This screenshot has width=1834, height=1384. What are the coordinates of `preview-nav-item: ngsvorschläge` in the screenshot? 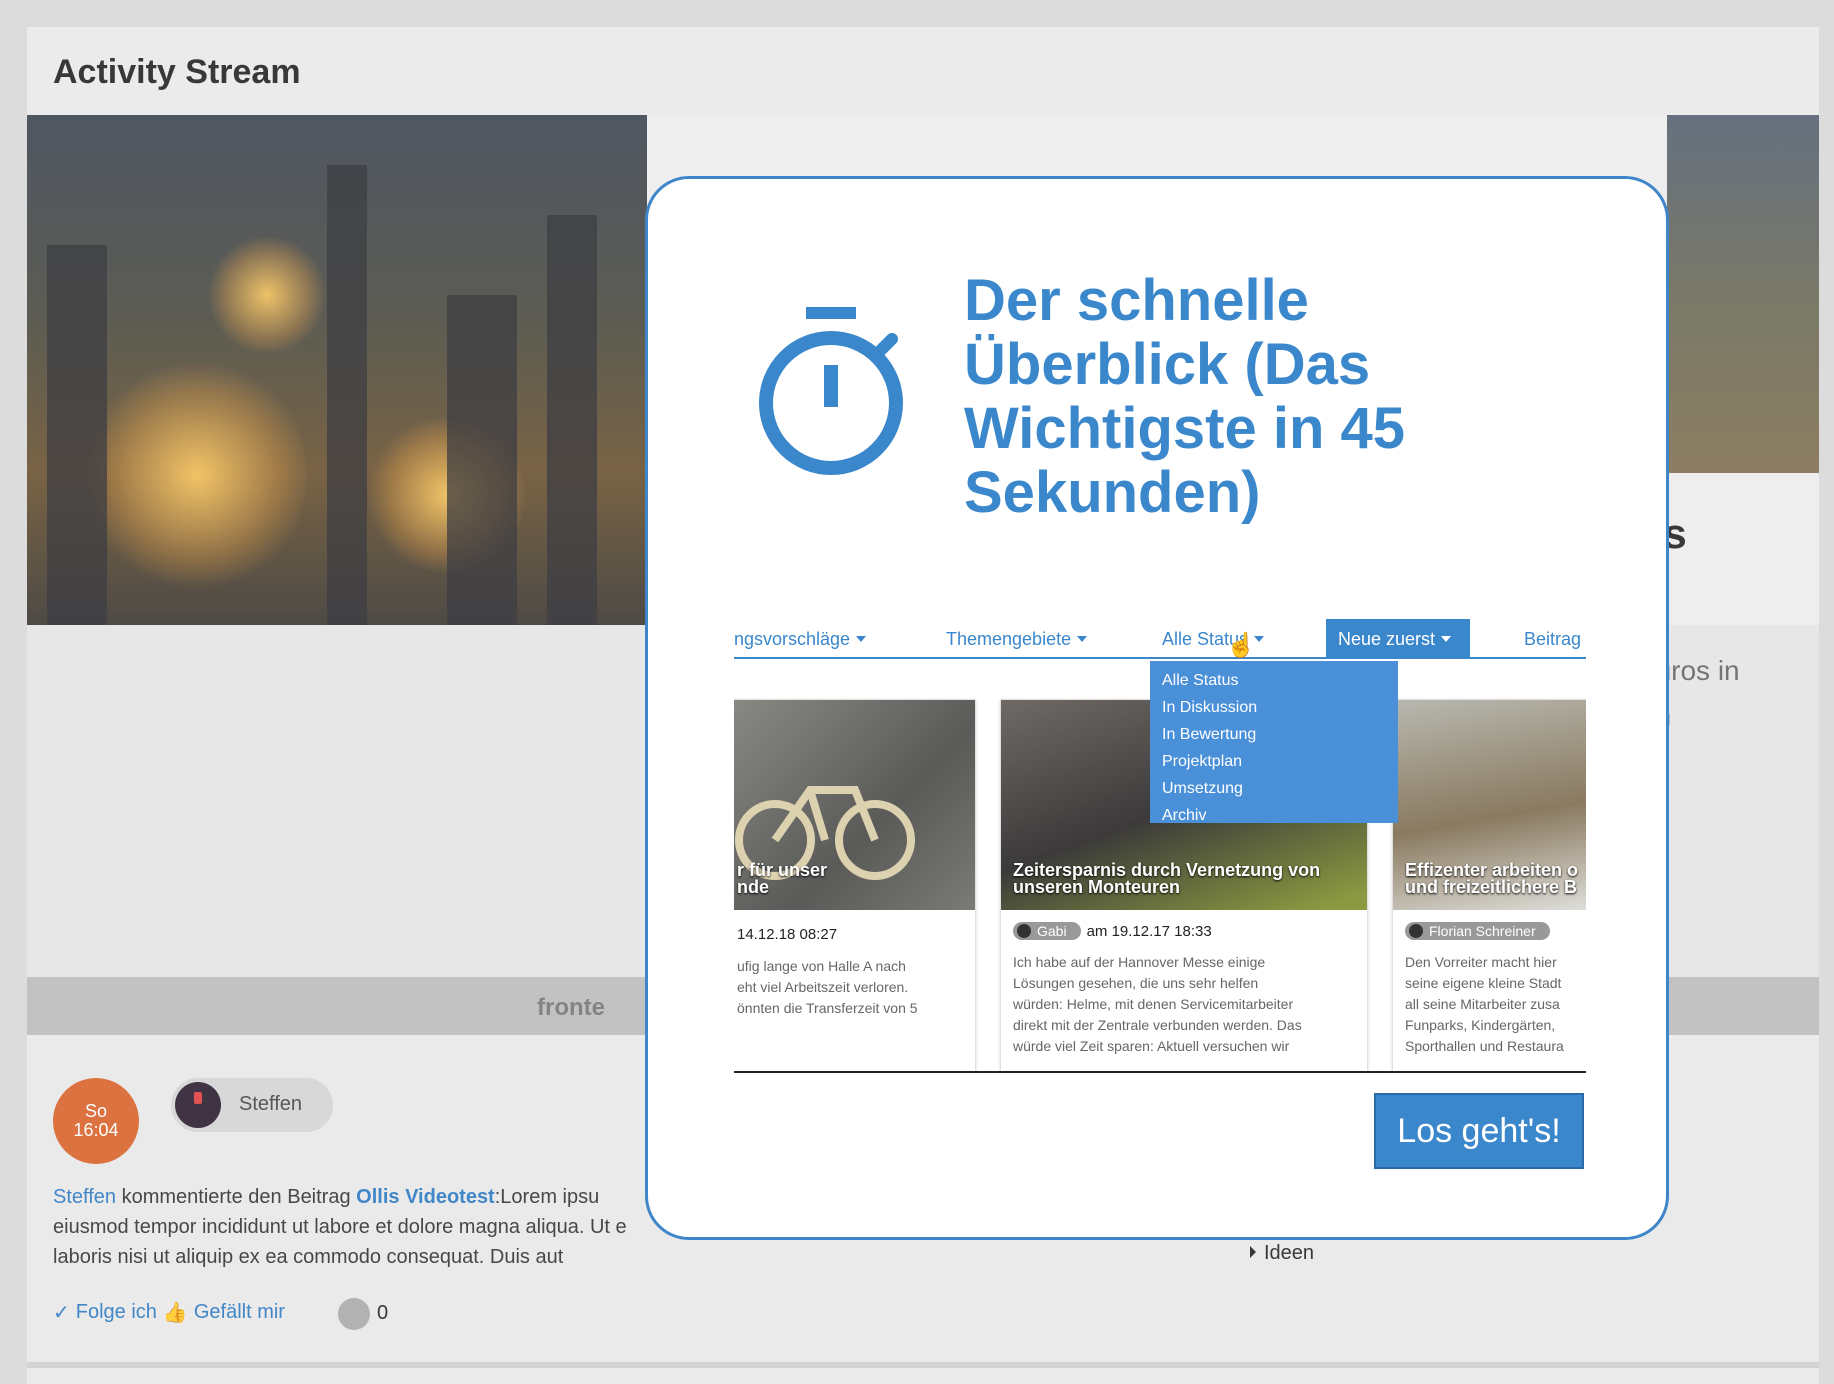 It's located at (800, 639).